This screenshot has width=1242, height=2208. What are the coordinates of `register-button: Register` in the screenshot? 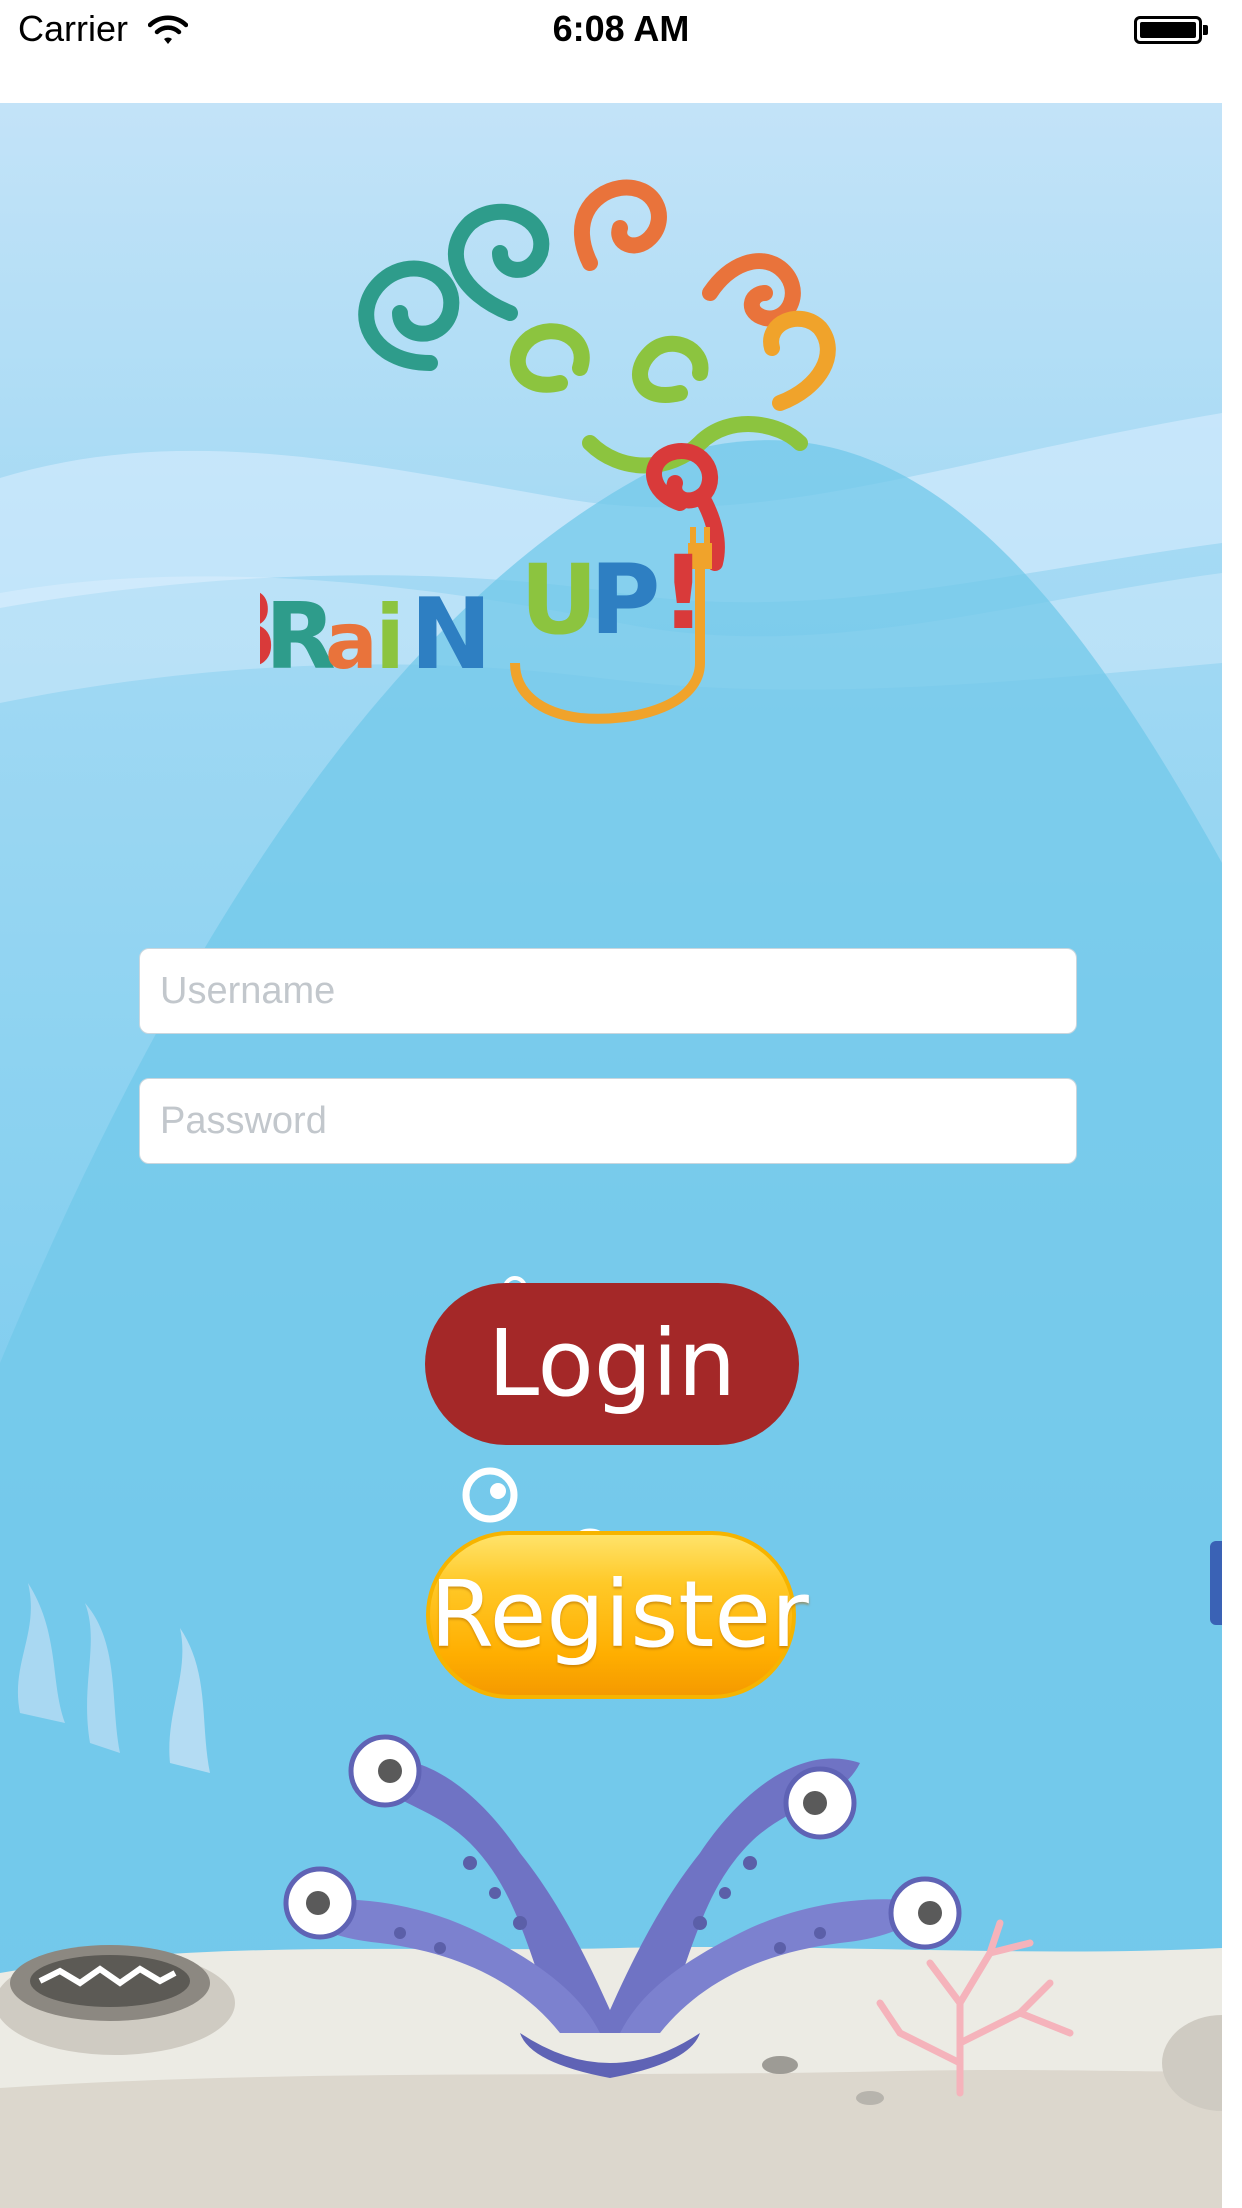 It's located at (617, 1615).